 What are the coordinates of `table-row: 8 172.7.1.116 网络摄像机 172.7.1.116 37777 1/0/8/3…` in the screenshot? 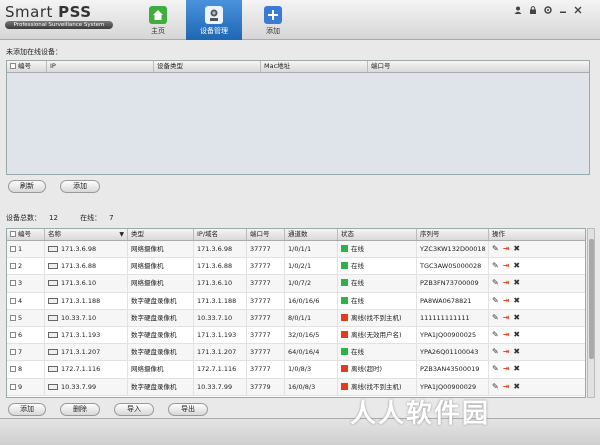 It's located at (296, 370).